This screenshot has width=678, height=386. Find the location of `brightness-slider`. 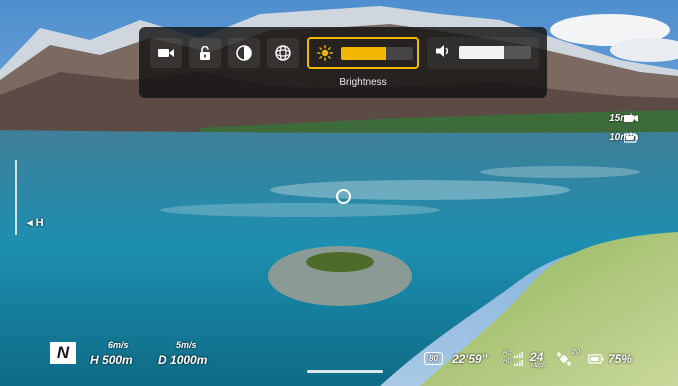

brightness-slider is located at coordinates (363, 53).